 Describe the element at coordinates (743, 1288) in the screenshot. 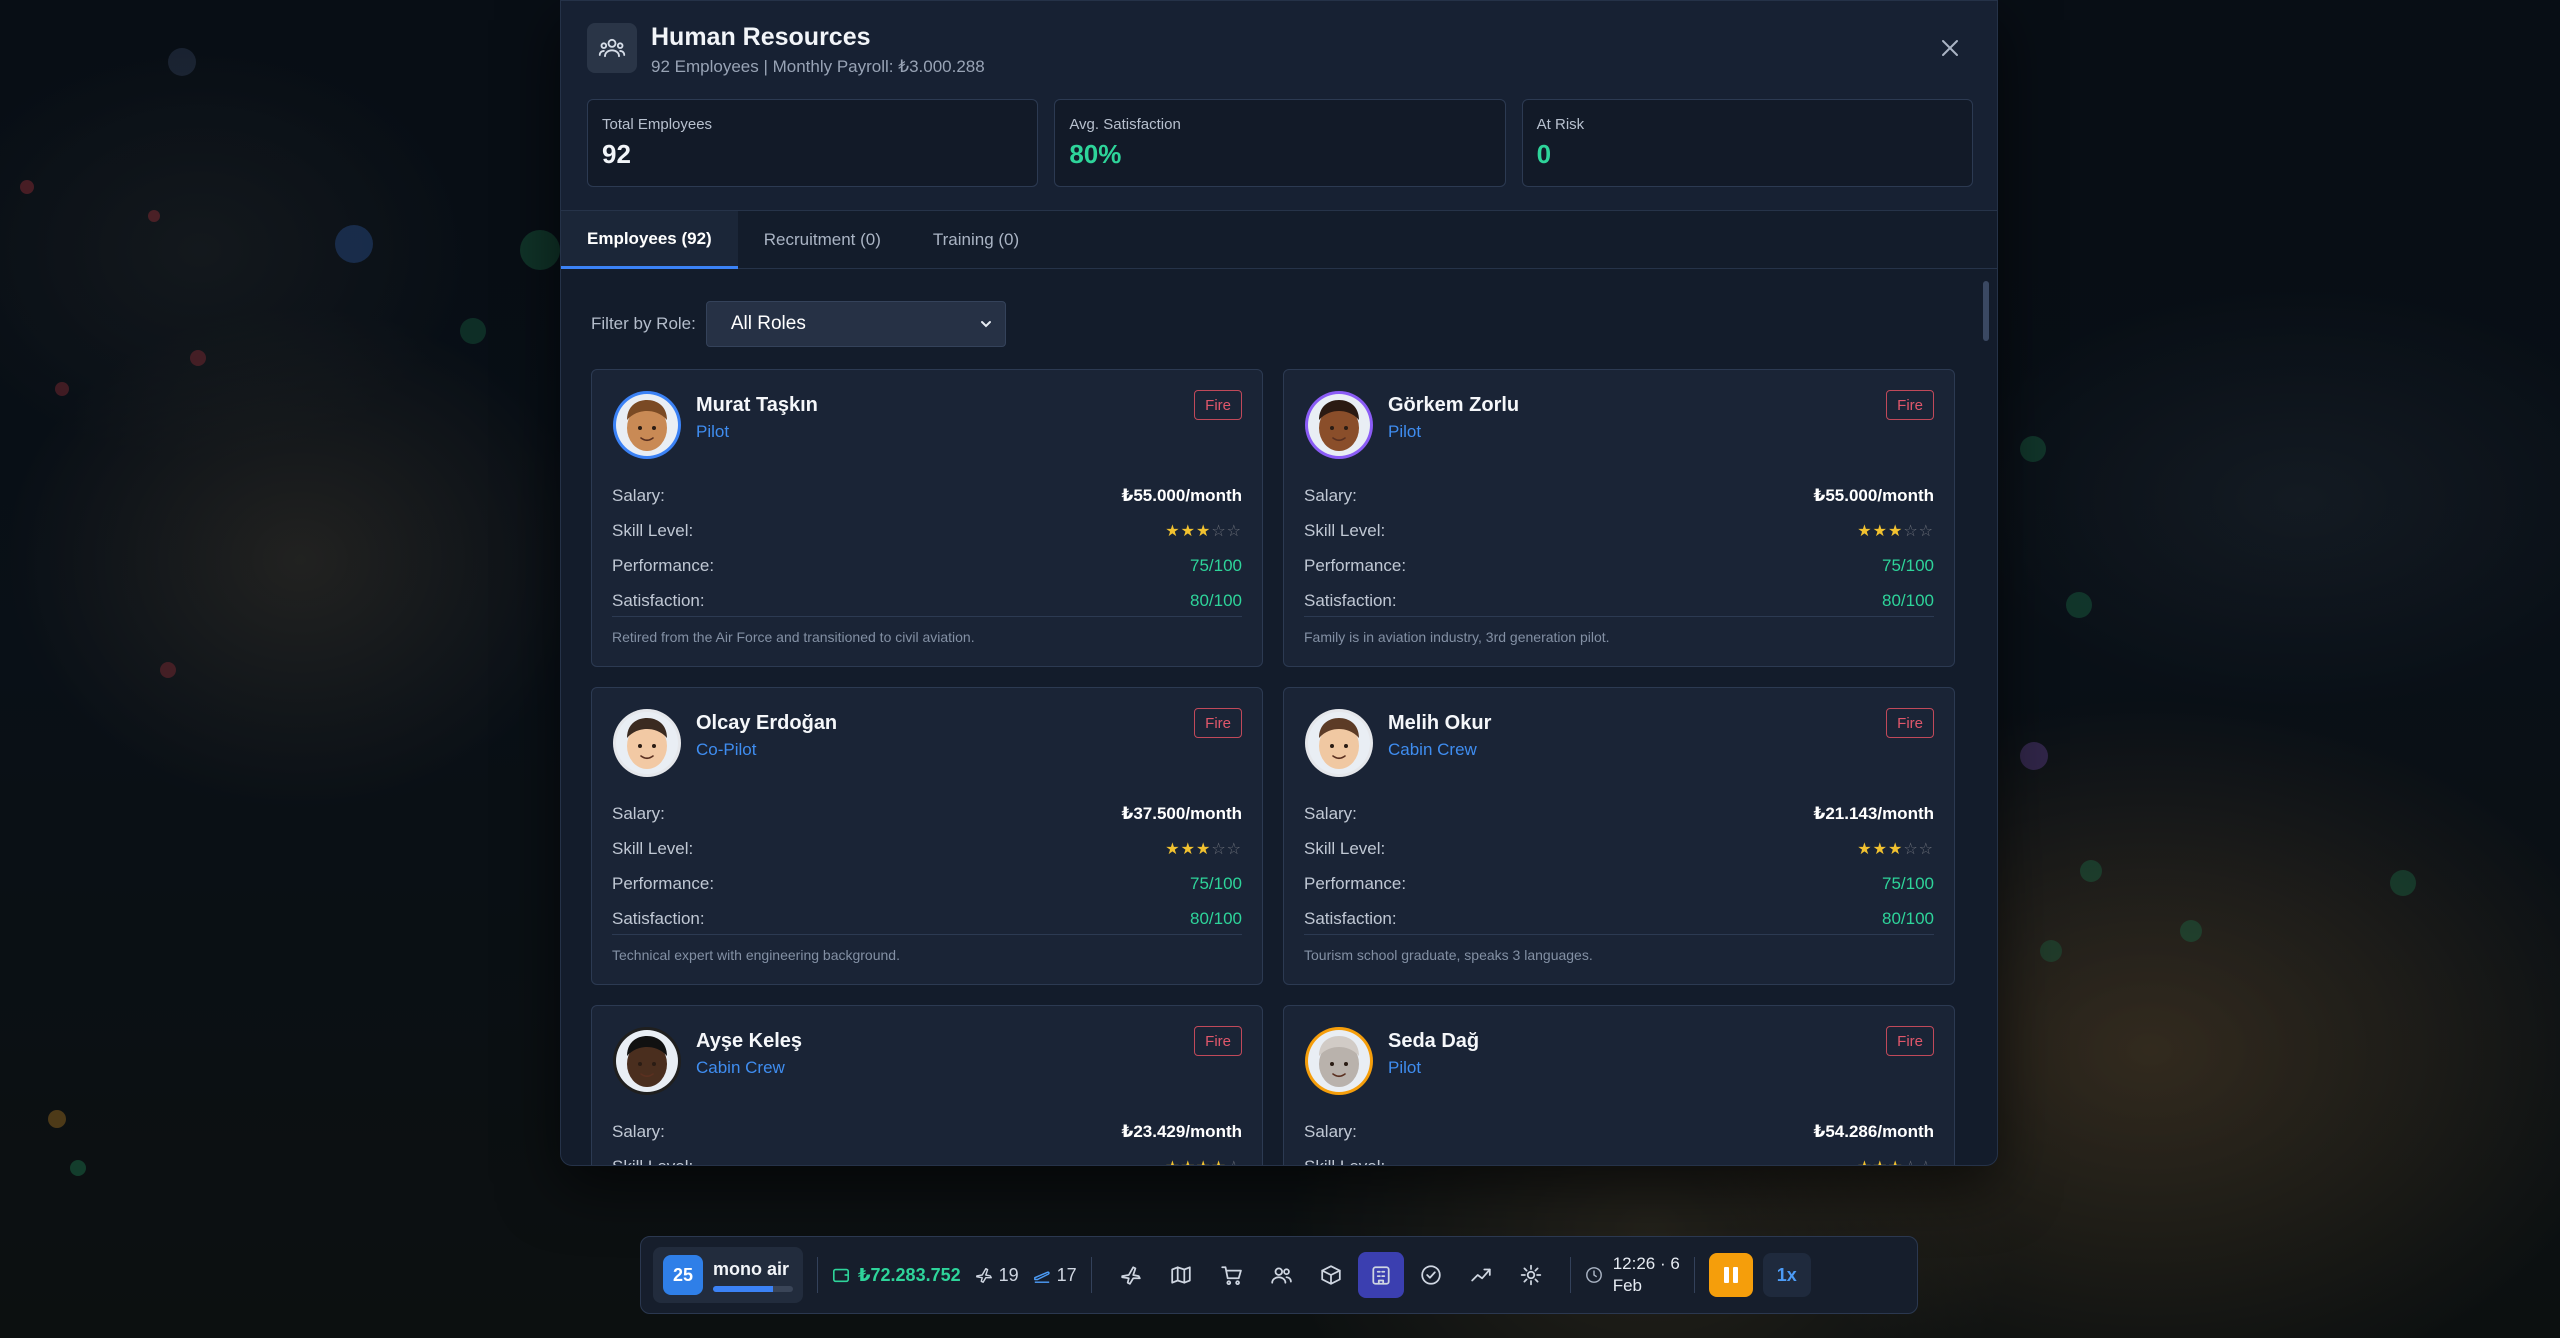

I see `xp-progress-fill` at that location.